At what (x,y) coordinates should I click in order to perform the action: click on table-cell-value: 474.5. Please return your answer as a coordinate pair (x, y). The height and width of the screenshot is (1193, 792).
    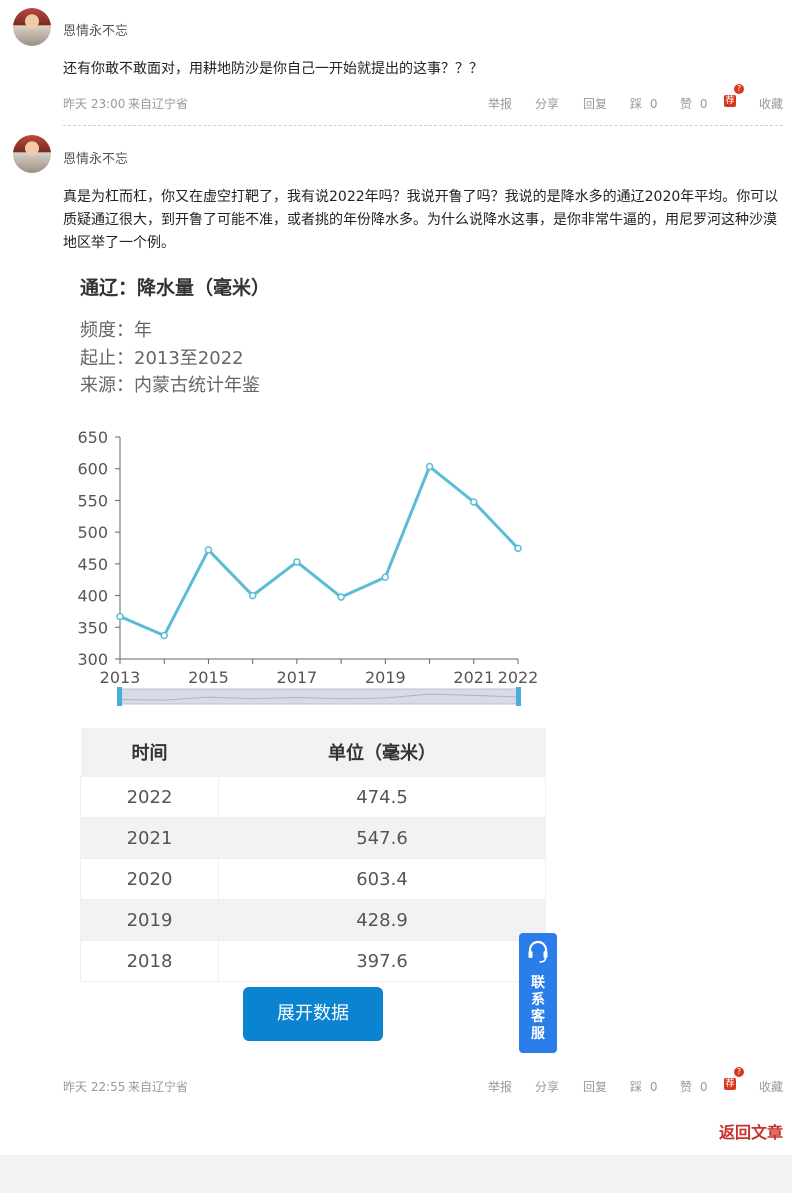
    Looking at the image, I should click on (382, 797).